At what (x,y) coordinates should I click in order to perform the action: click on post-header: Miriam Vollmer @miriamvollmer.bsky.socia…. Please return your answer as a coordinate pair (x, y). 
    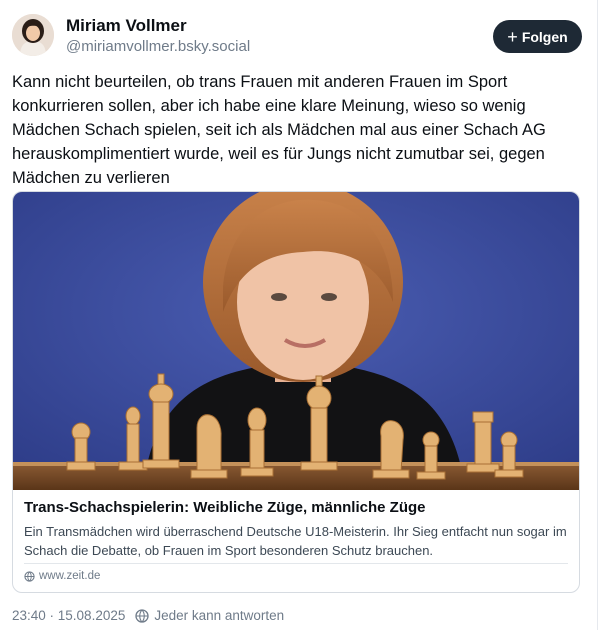
    Looking at the image, I should click on (297, 37).